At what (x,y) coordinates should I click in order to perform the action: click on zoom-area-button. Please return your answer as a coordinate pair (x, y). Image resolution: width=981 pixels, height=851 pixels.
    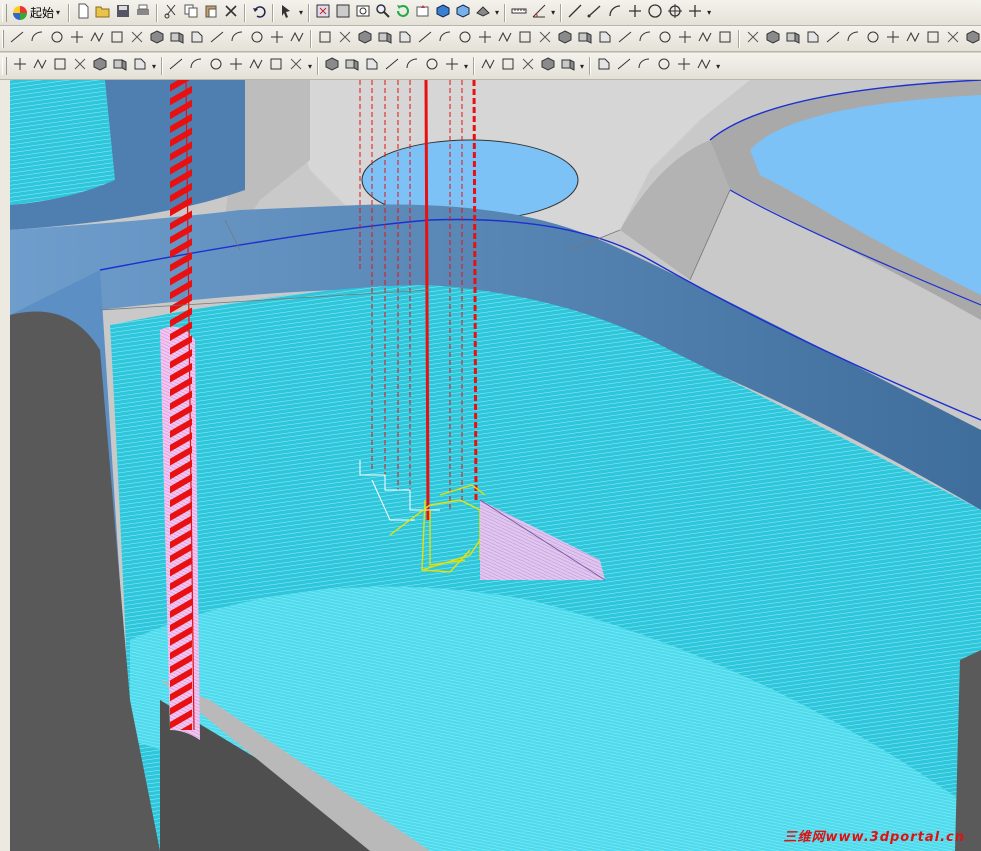
    Looking at the image, I should click on (363, 13).